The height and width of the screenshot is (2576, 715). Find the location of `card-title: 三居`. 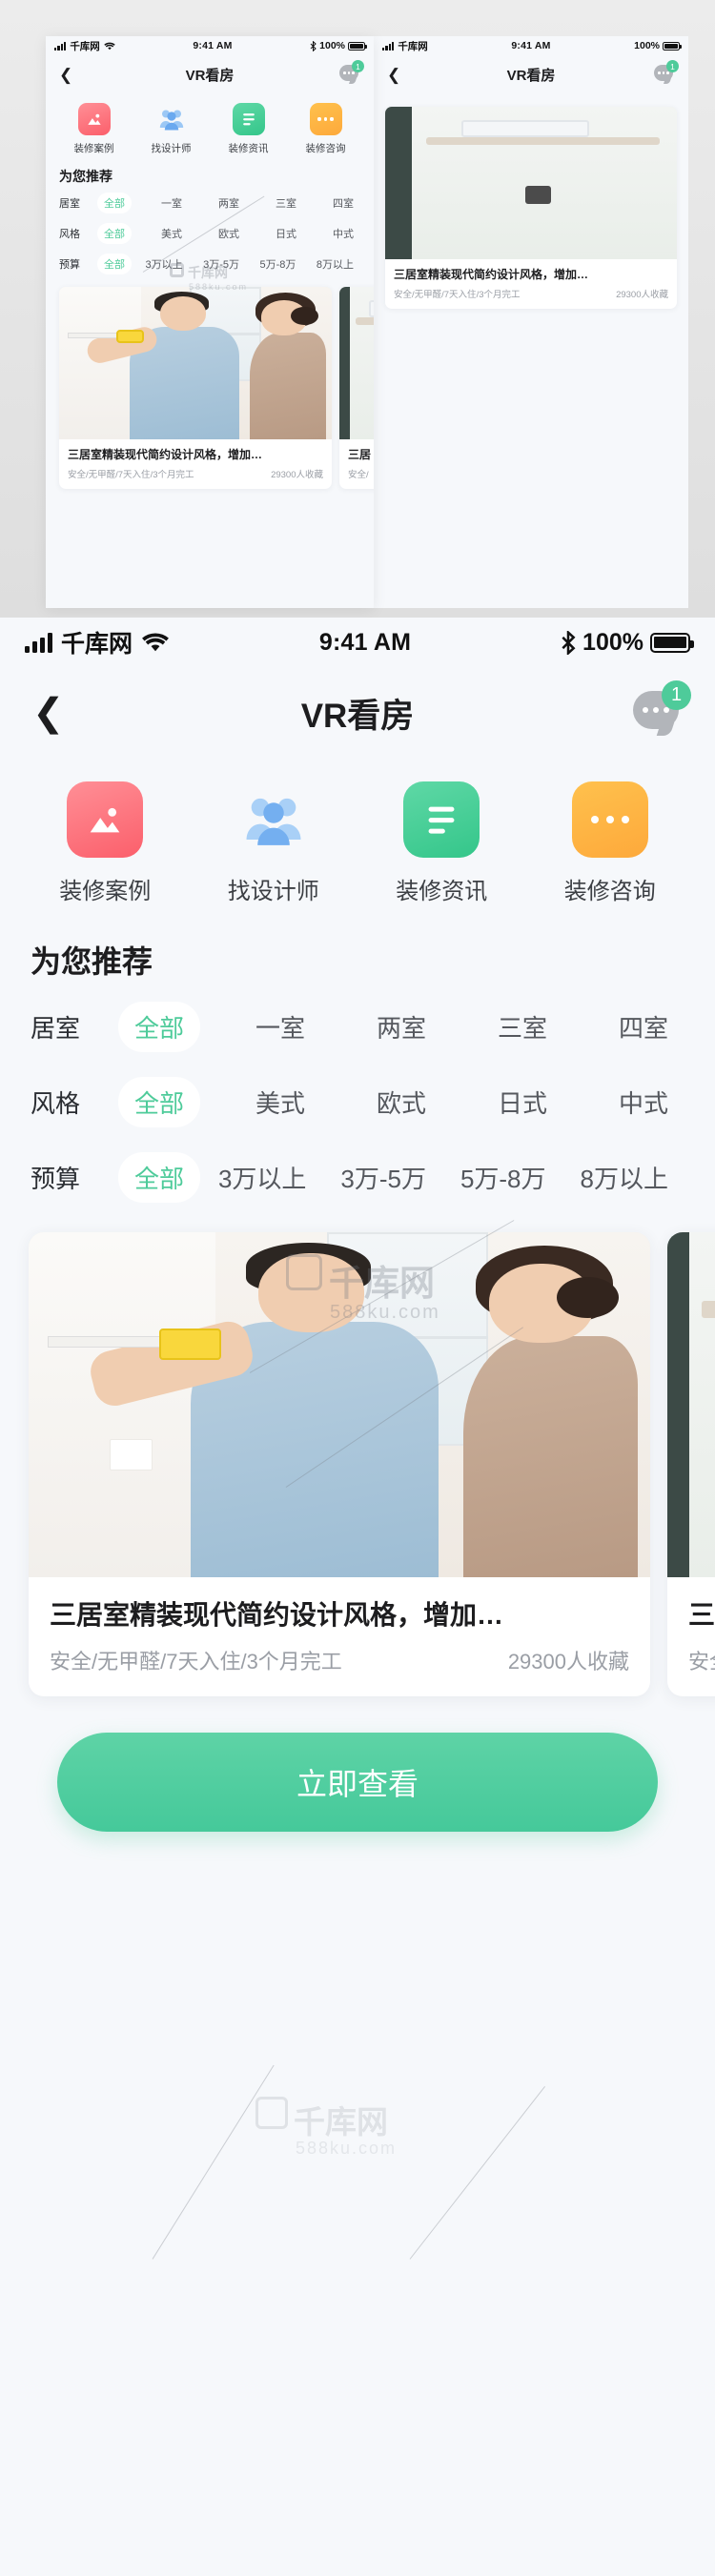

card-title: 三居 is located at coordinates (701, 1615).